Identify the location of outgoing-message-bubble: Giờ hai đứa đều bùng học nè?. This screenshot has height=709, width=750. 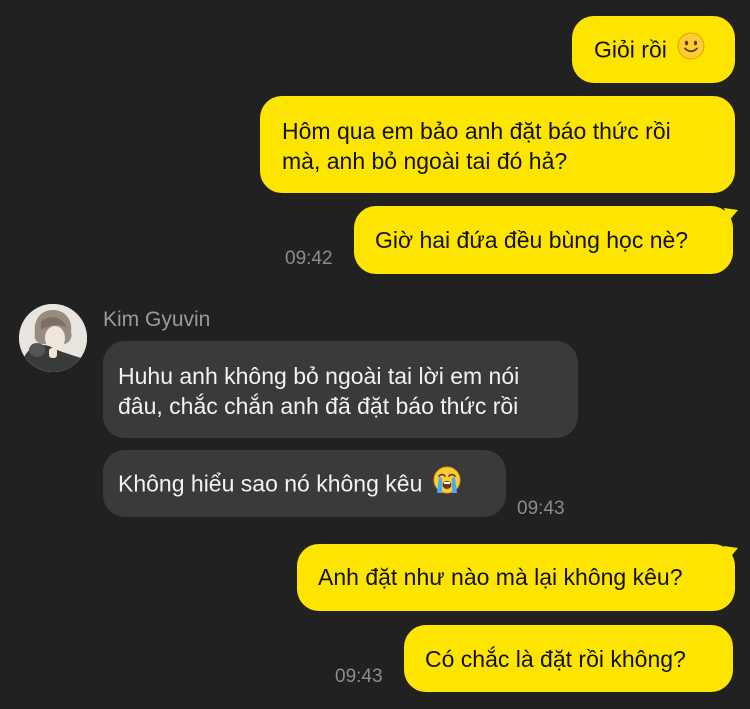
(543, 240).